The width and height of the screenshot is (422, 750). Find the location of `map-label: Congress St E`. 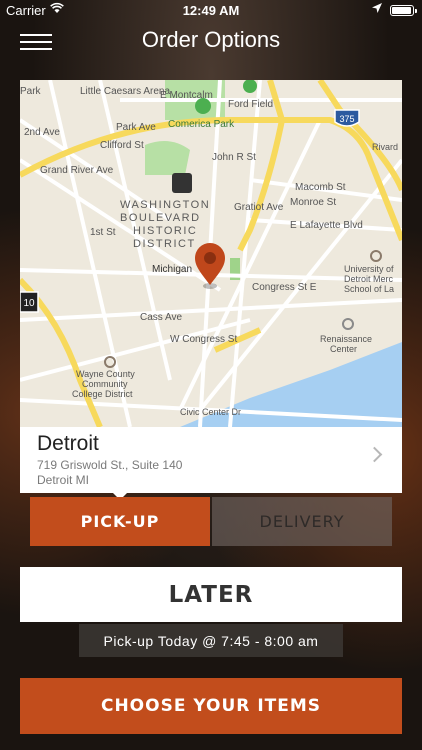

map-label: Congress St E is located at coordinates (284, 287).